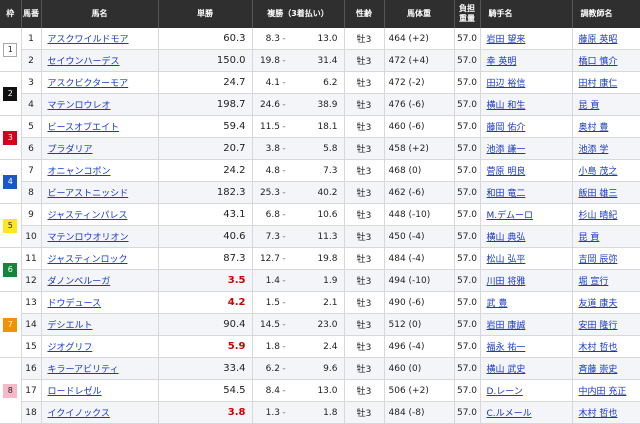 This screenshot has height=424, width=640. What do you see at coordinates (506, 128) in the screenshot?
I see `jockey-link: 藤岡 佑介` at bounding box center [506, 128].